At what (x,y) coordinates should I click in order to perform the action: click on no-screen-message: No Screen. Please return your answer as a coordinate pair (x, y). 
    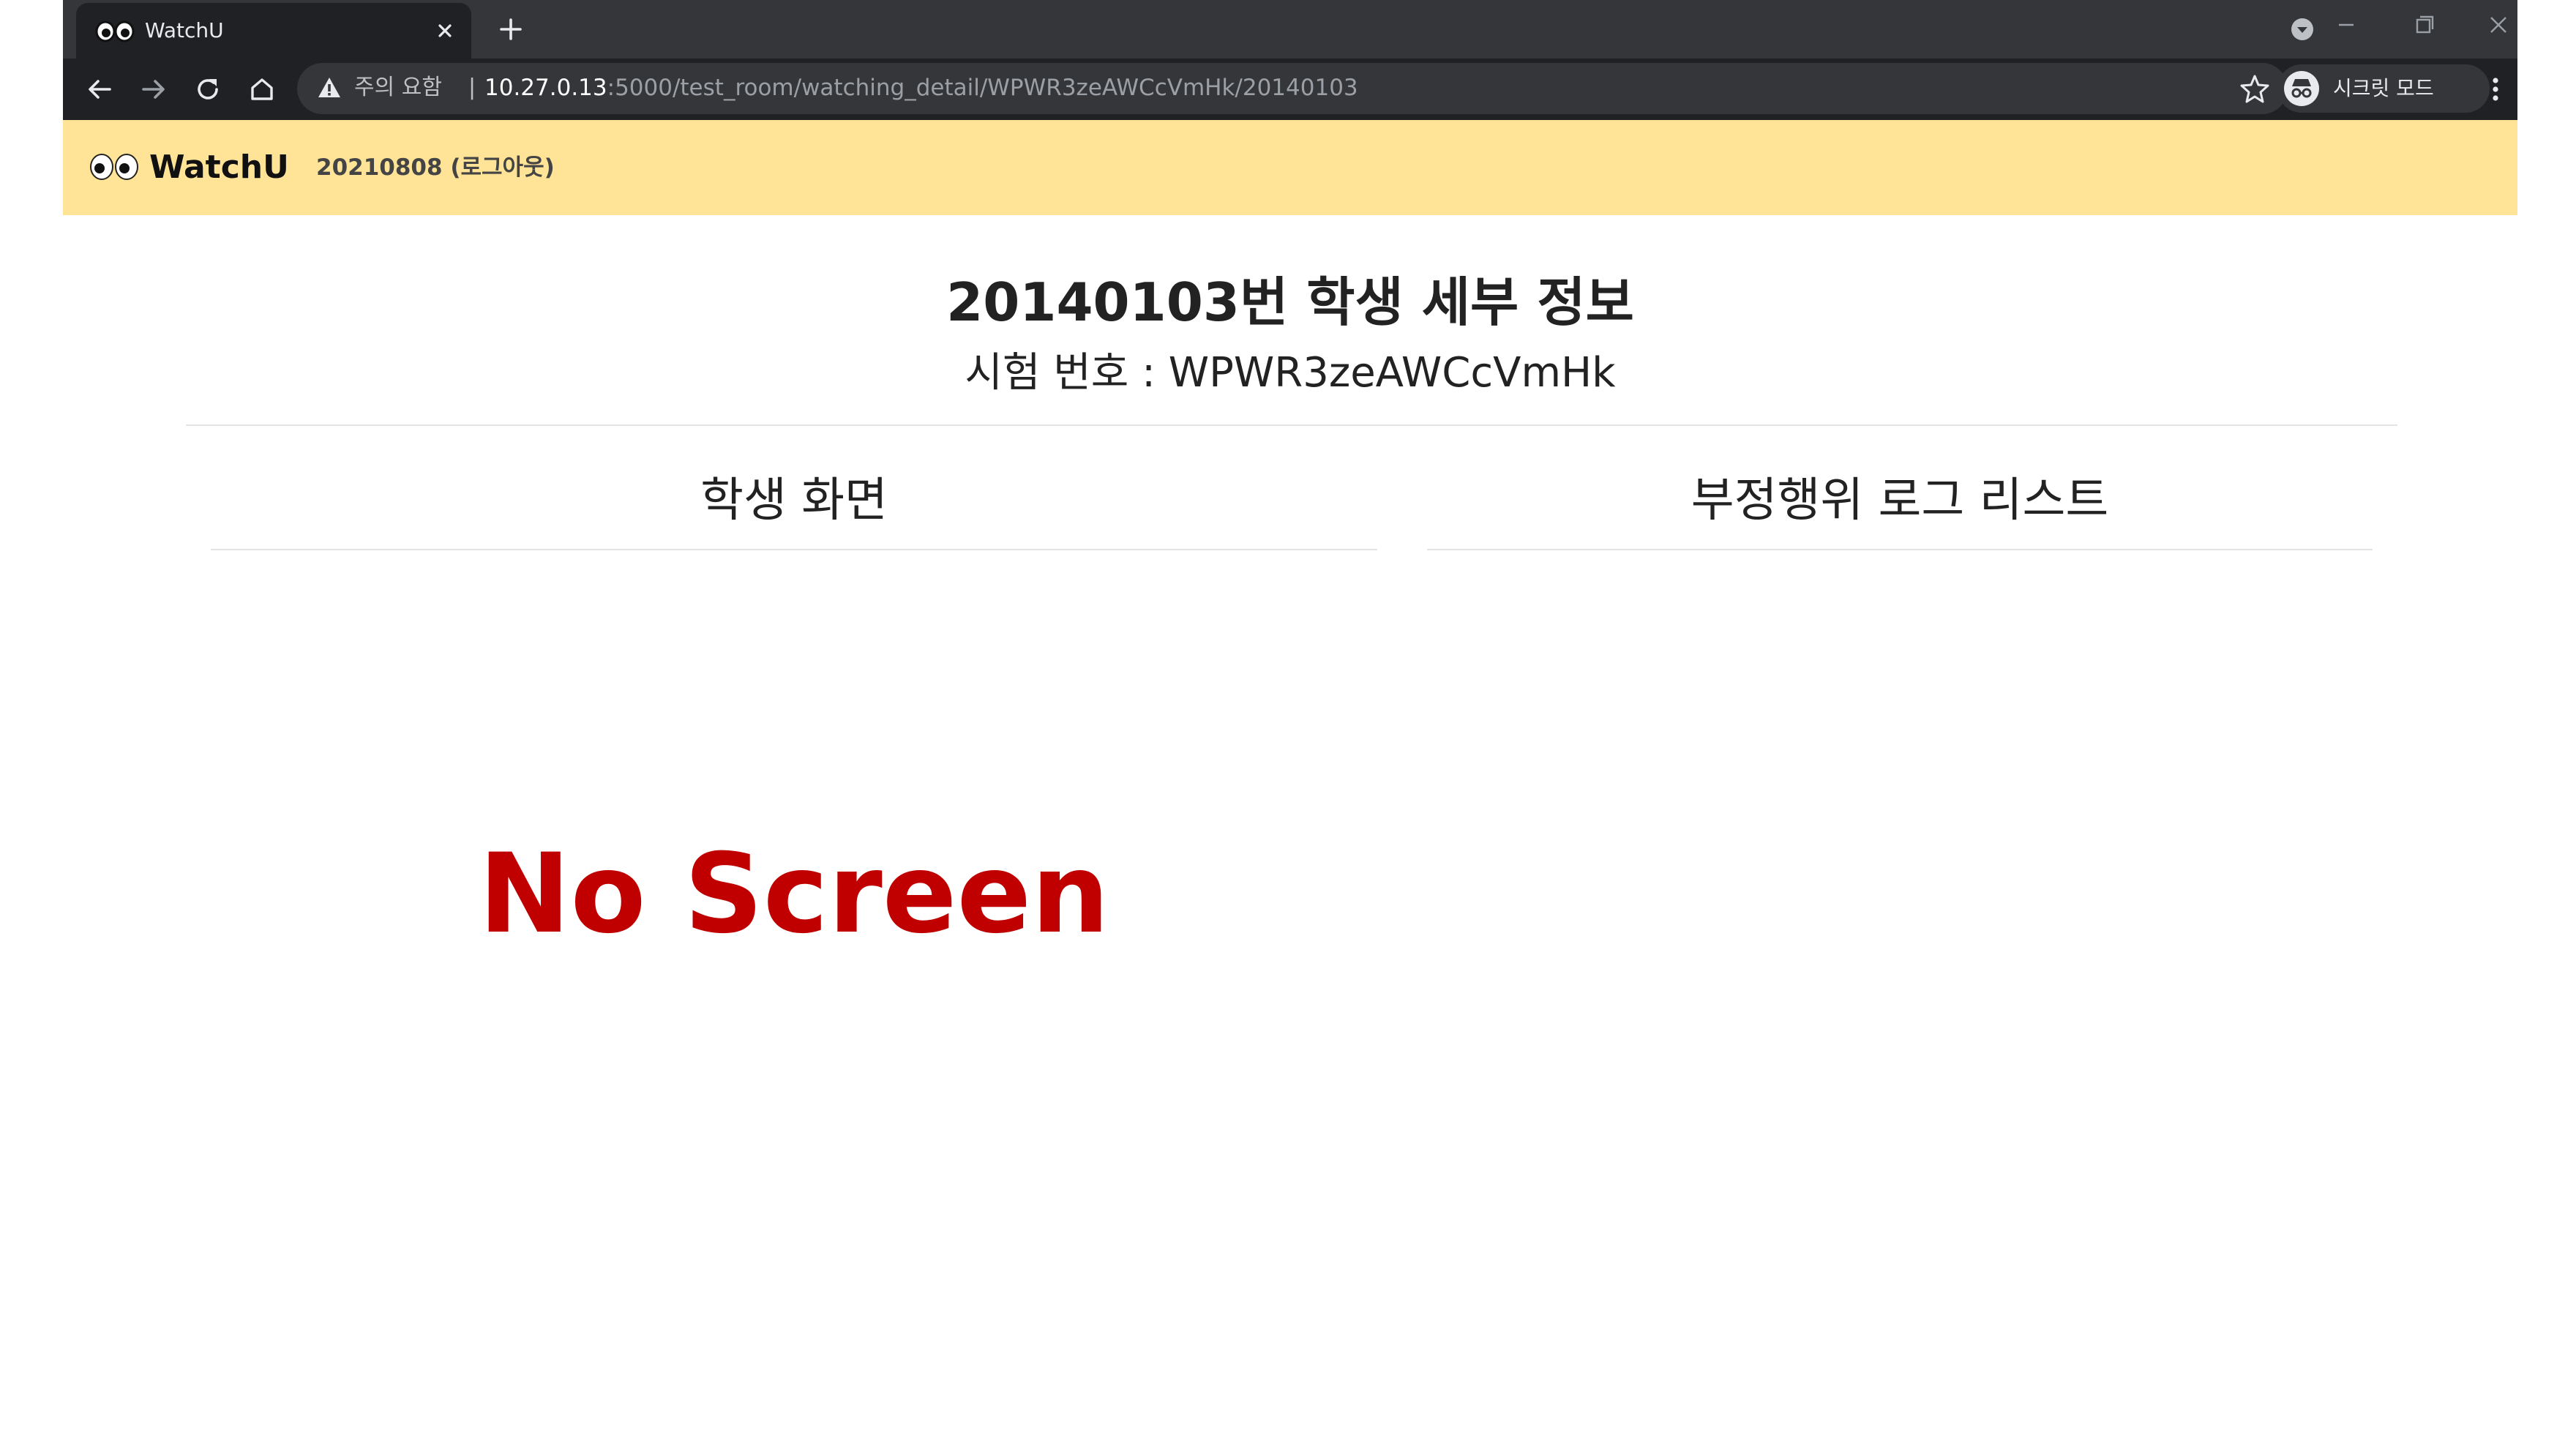
    Looking at the image, I should click on (794, 894).